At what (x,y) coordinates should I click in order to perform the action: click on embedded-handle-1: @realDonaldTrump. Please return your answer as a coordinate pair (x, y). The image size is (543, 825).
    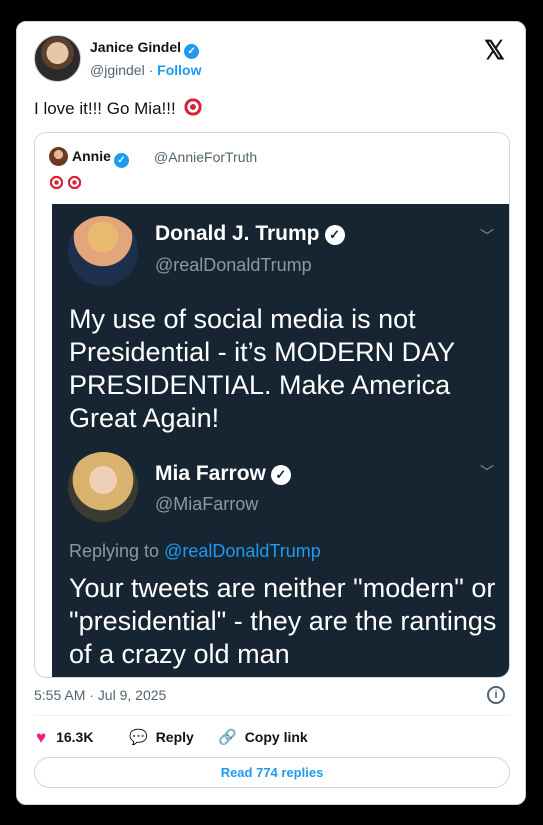
    Looking at the image, I should click on (233, 265).